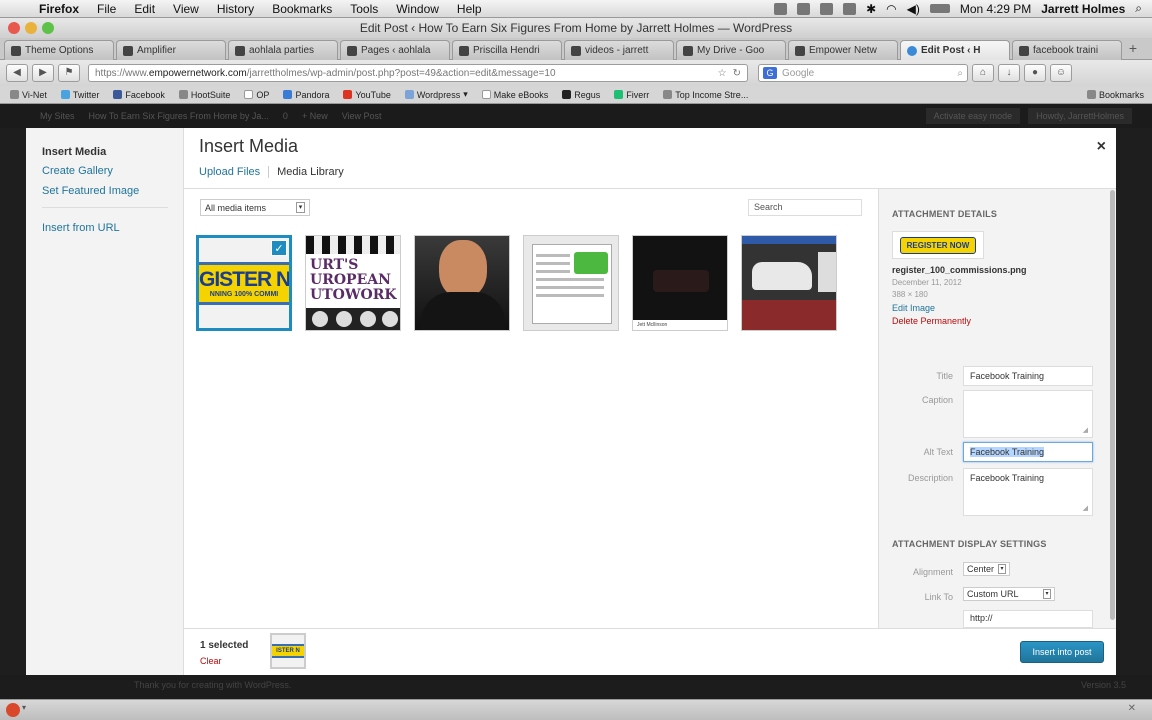 Image resolution: width=1152 pixels, height=720 pixels. Describe the element at coordinates (1061, 73) in the screenshot. I see `addon-button: ☺` at that location.